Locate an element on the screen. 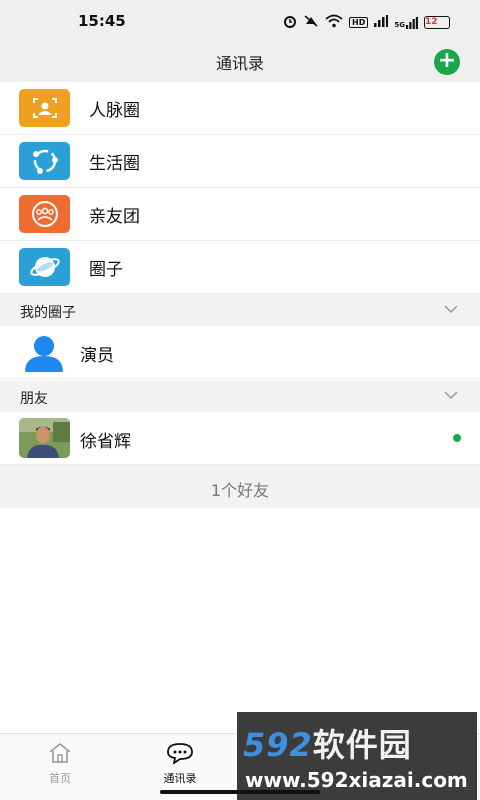 The image size is (480, 800). signal-5g-icon: 5G is located at coordinates (406, 22).